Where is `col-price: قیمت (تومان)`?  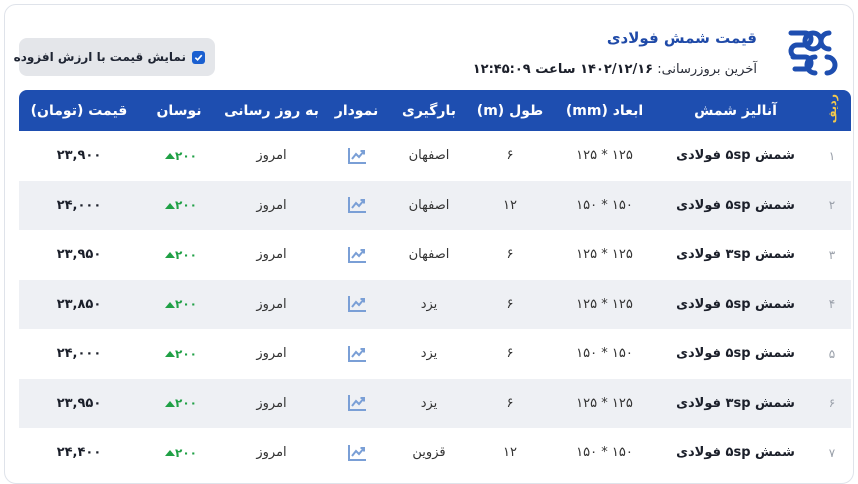
col-price: قیمت (تومان) is located at coordinates (79, 110).